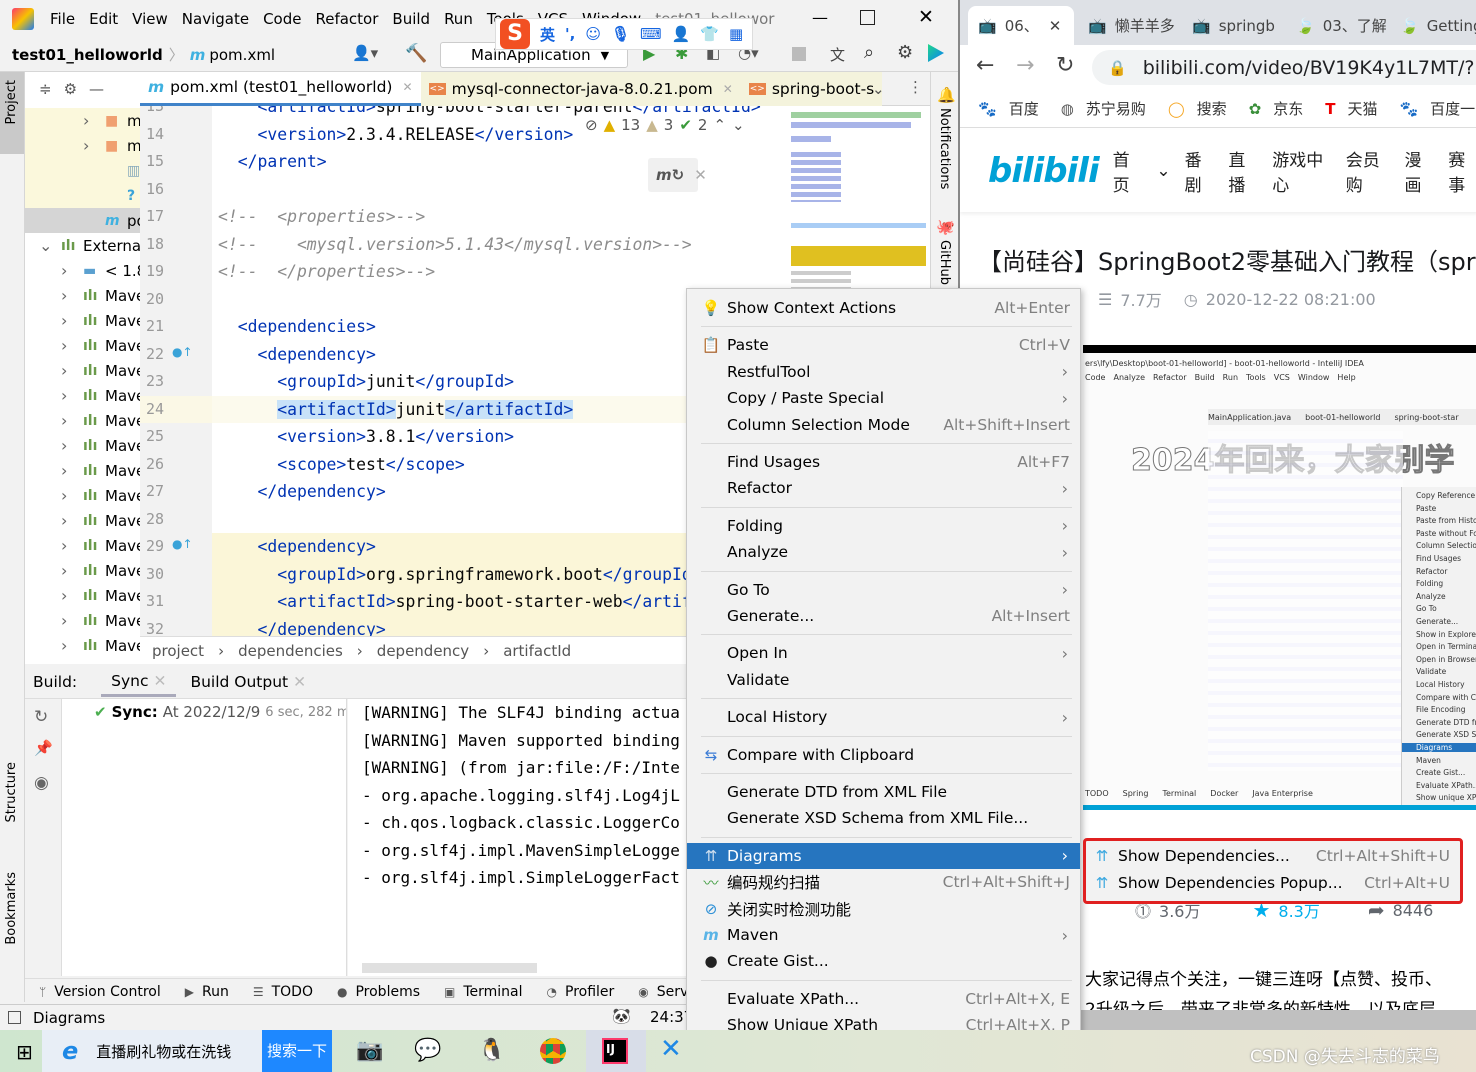 This screenshot has width=1476, height=1072. Describe the element at coordinates (553, 1051) in the screenshot. I see `chrome-icon` at that location.